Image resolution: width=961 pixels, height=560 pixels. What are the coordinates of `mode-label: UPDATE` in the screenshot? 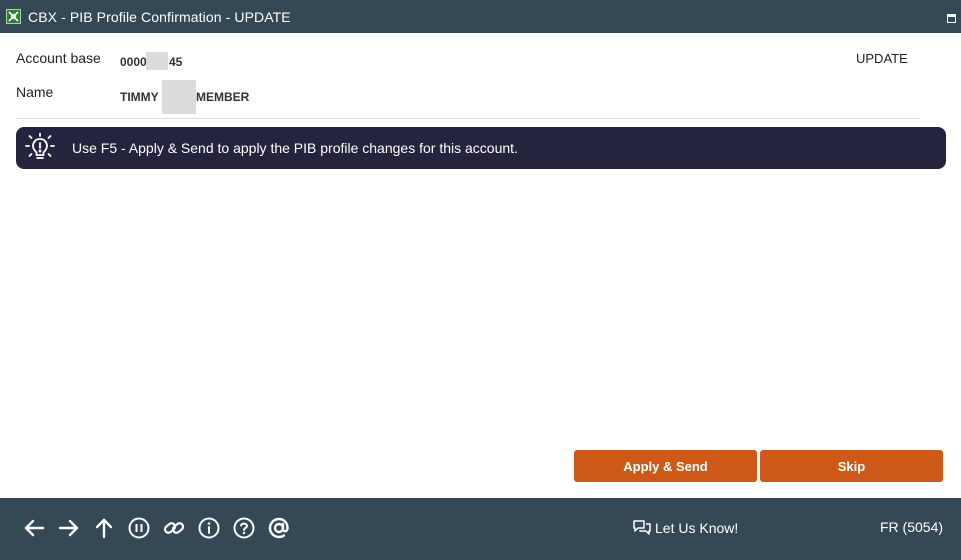 It's located at (882, 58).